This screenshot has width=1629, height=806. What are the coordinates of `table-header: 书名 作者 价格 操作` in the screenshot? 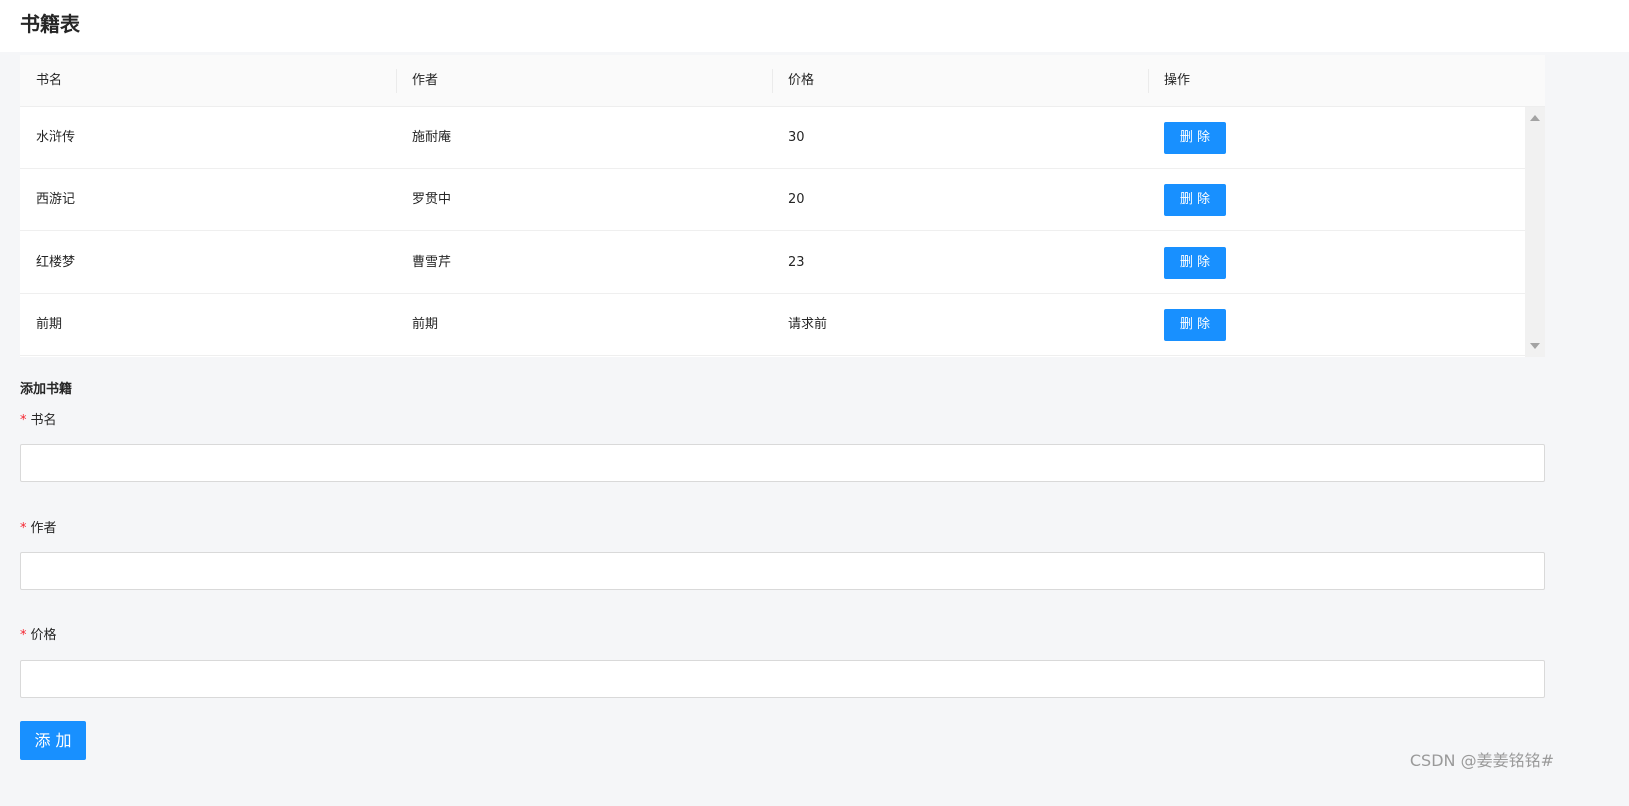 It's located at (782, 81).